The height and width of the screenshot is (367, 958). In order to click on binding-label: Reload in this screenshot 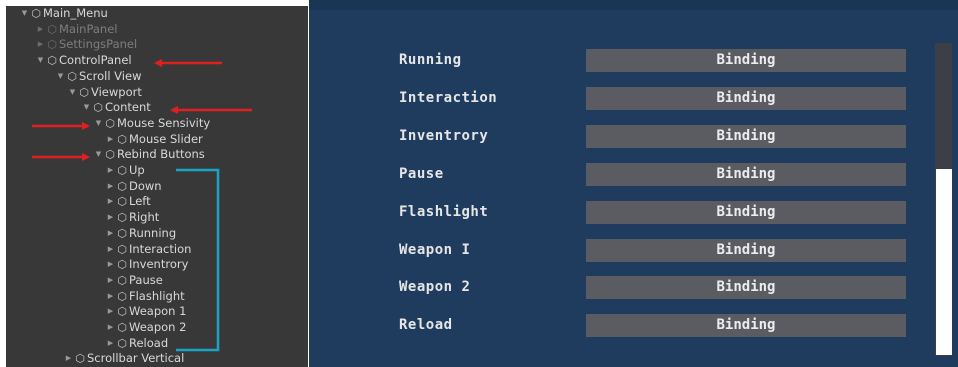, I will do `click(426, 325)`.